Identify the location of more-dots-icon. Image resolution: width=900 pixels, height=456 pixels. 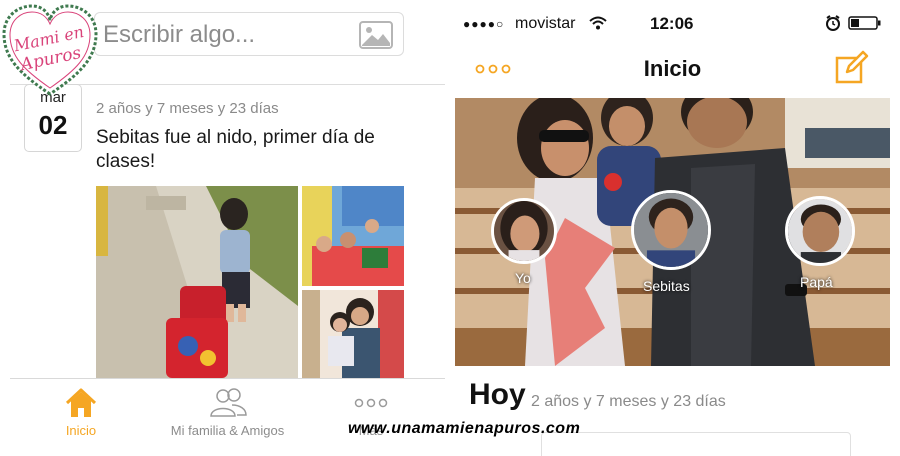
(371, 403).